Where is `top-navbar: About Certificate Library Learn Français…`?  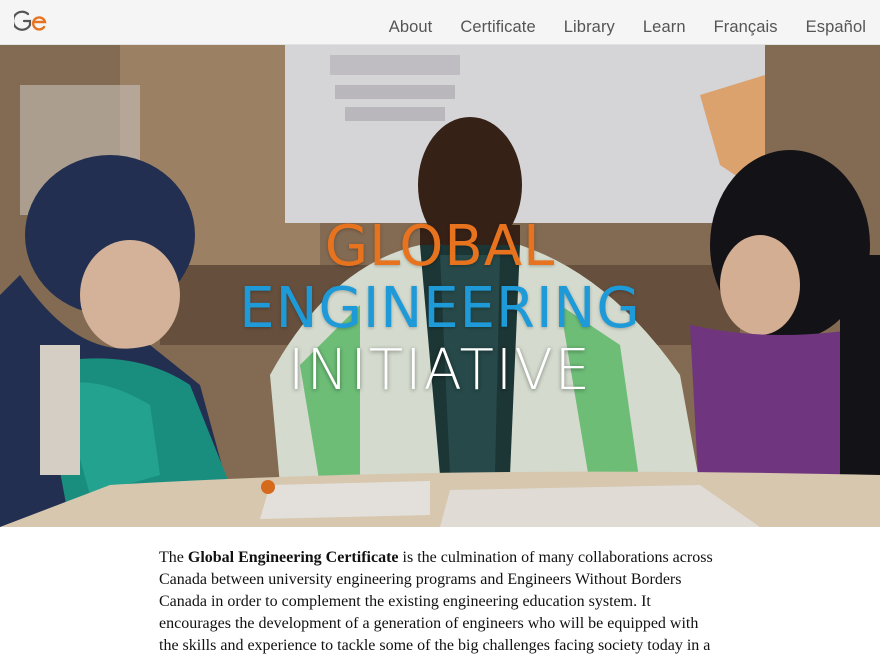 top-navbar: About Certificate Library Learn Français… is located at coordinates (440, 22).